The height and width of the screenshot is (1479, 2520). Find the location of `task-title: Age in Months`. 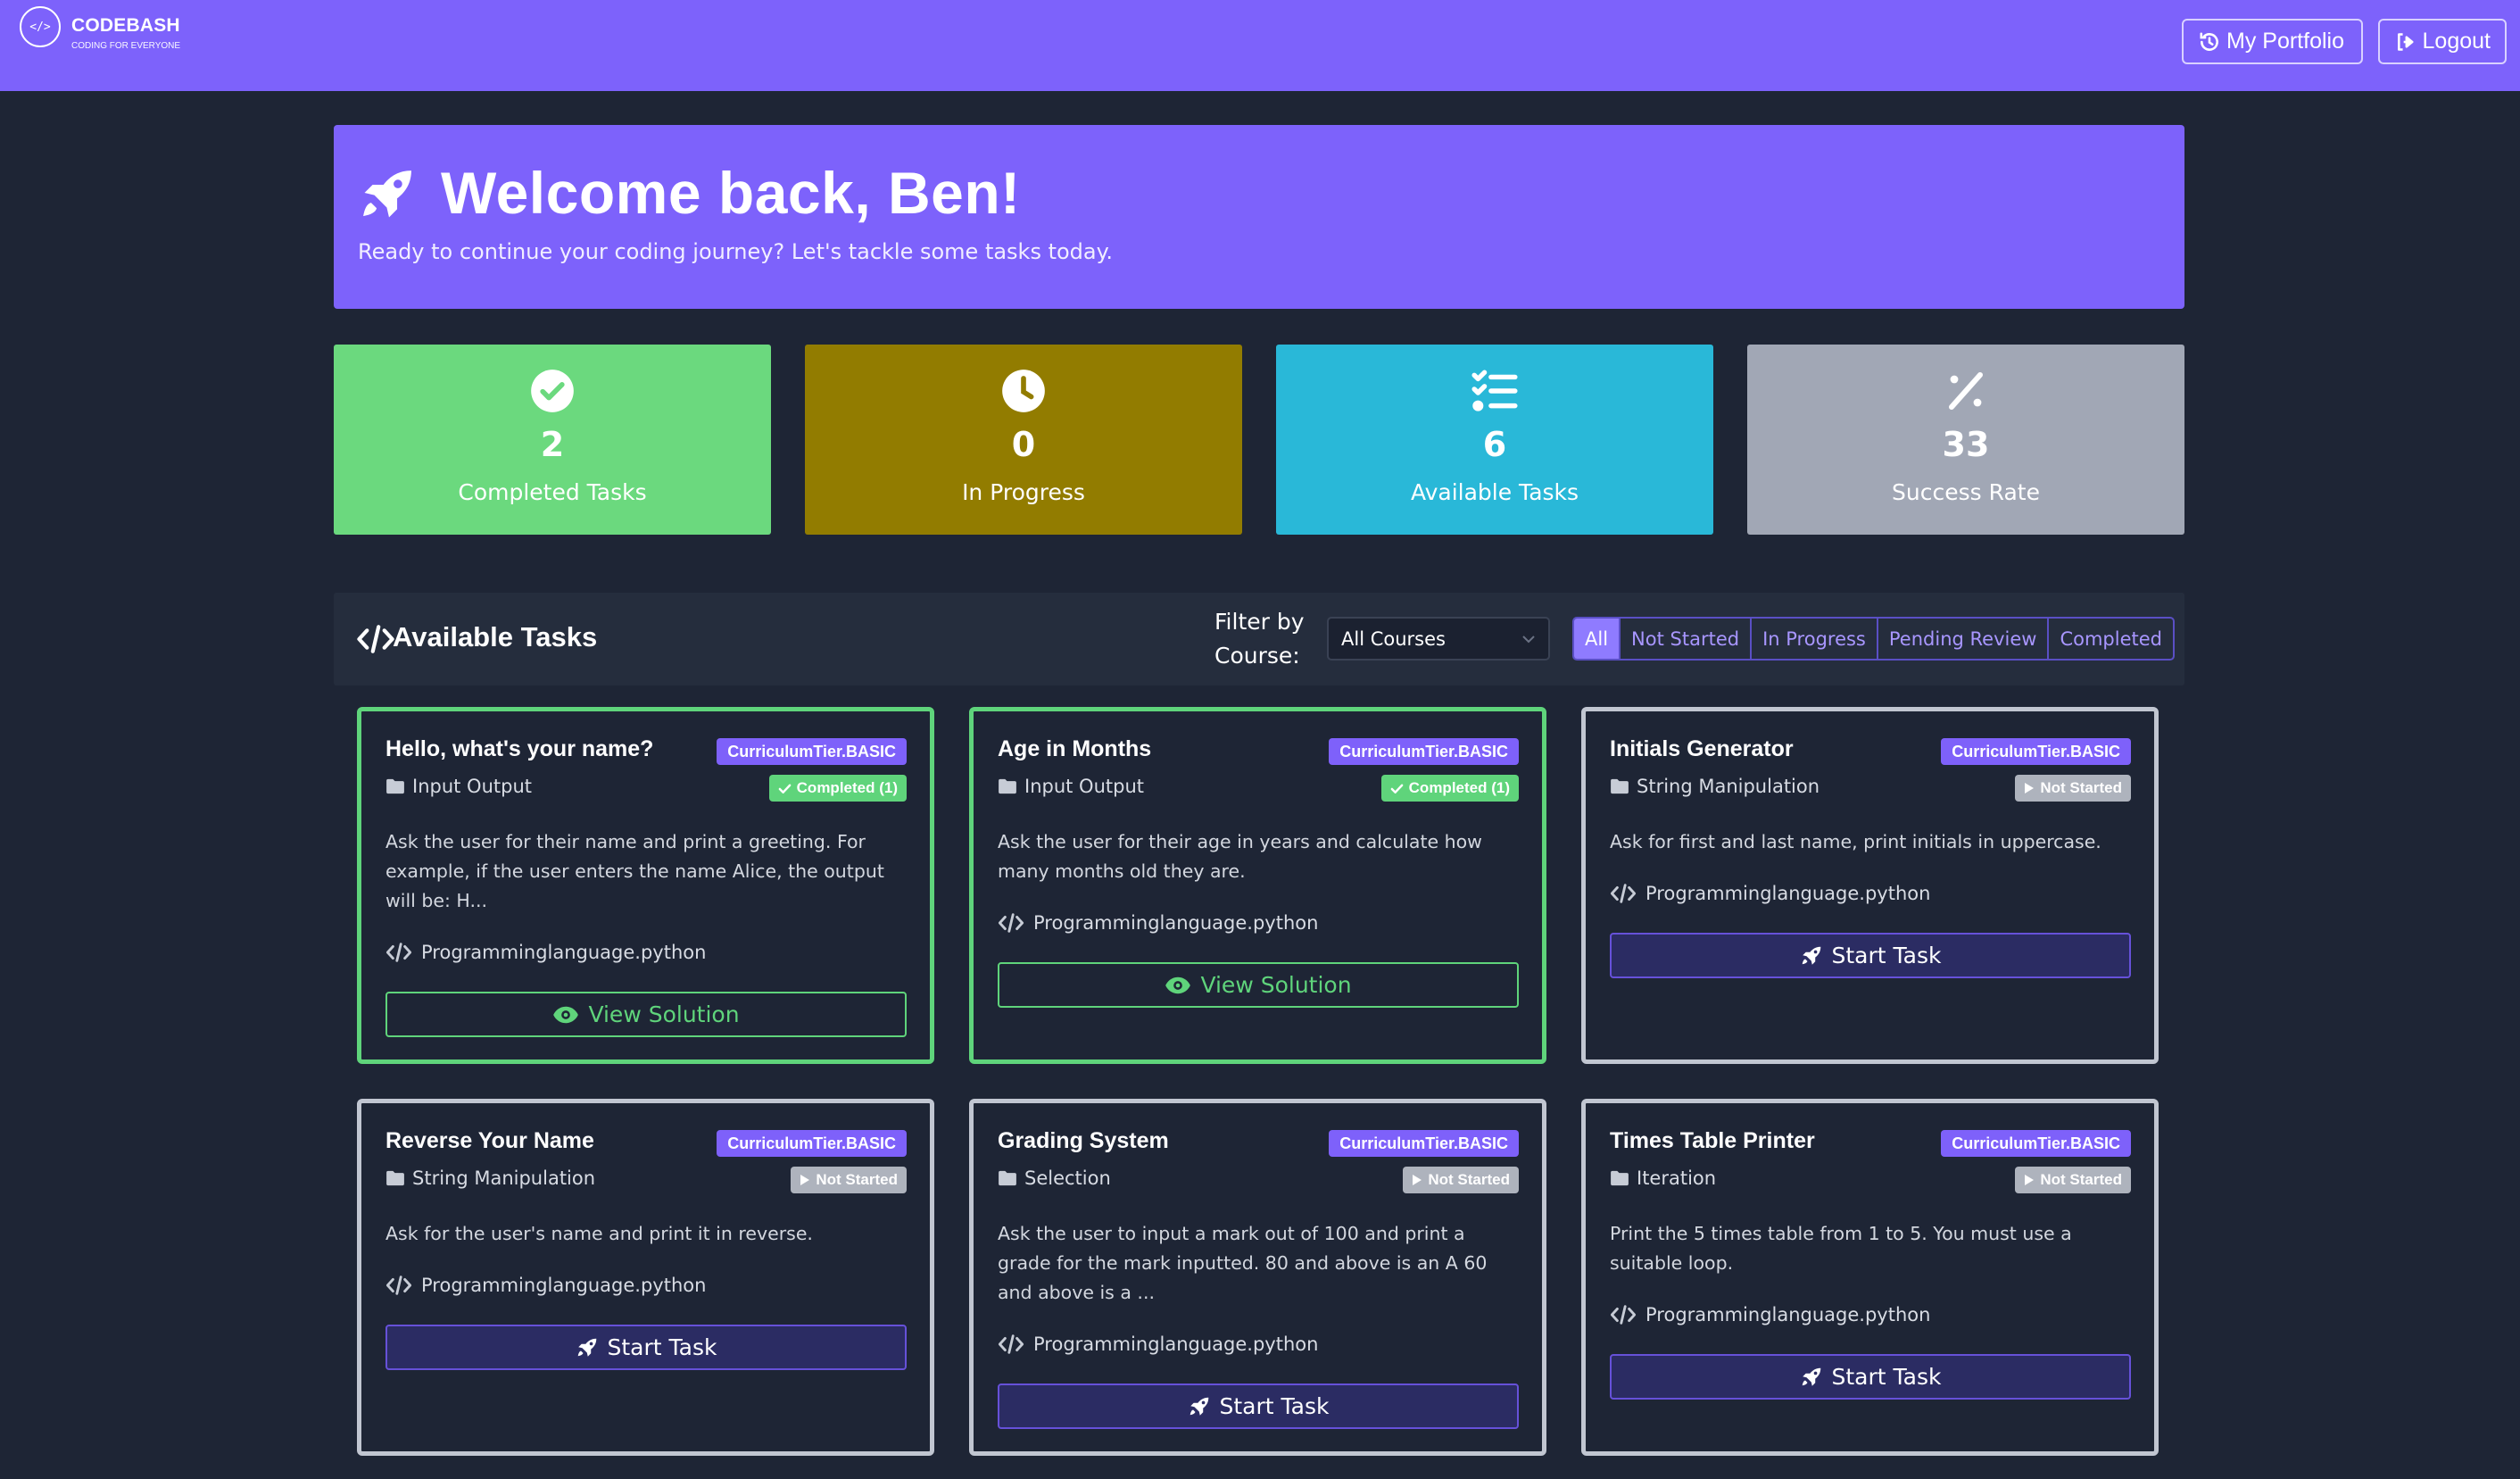

task-title: Age in Months is located at coordinates (1075, 748).